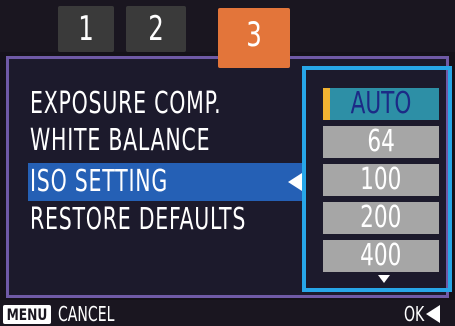 The image size is (455, 326). I want to click on tab-2: 2, so click(156, 29).